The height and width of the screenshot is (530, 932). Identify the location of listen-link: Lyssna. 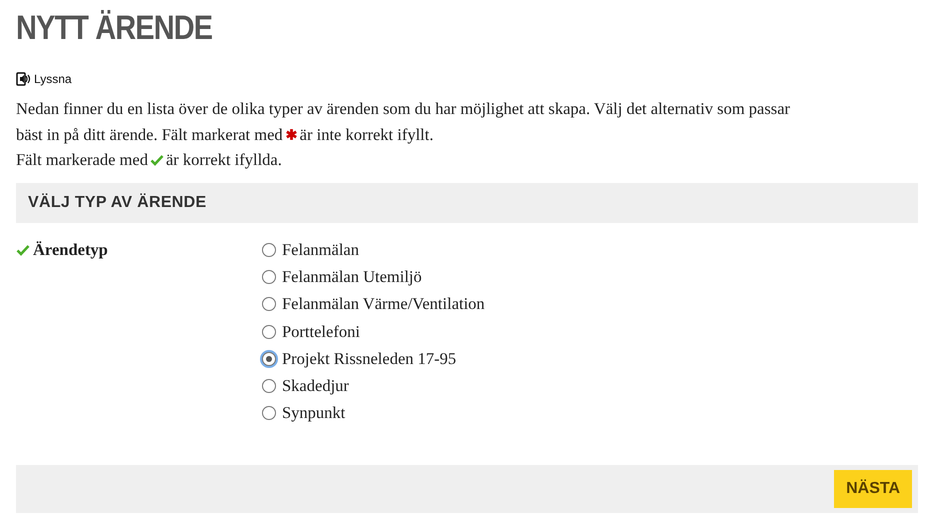
(53, 79).